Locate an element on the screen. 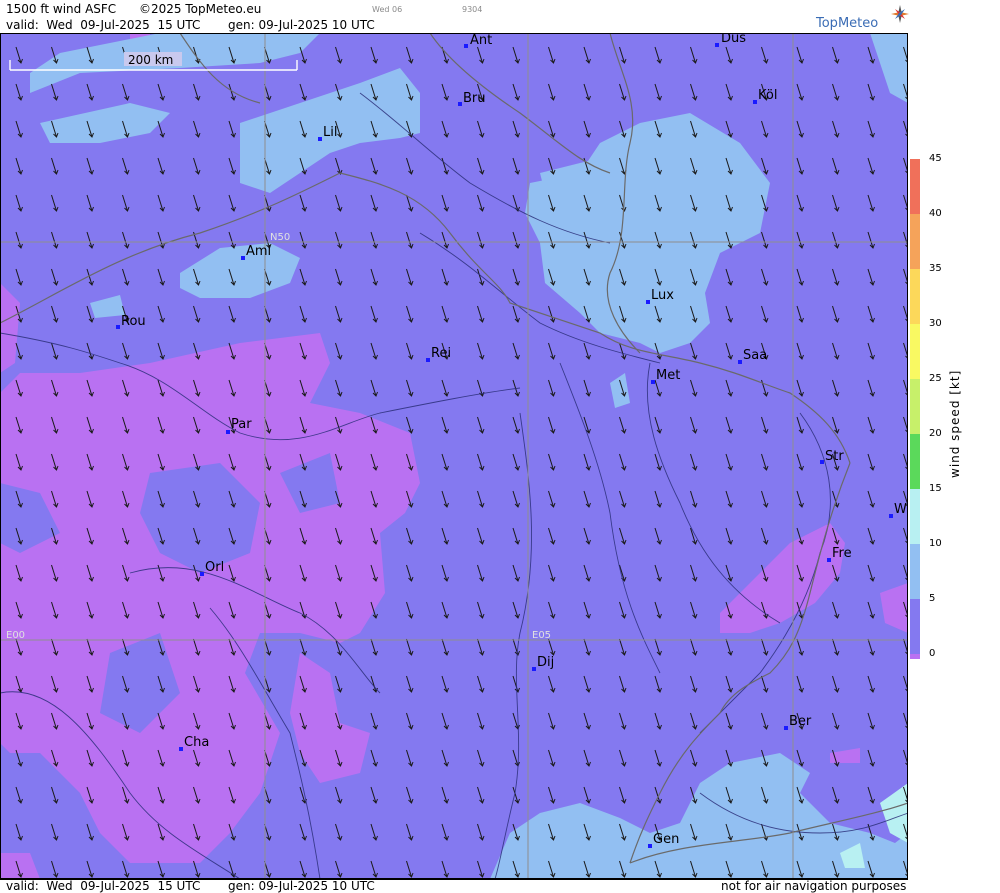 This screenshot has height=893, width=1000. generation-time: gen: 09-Jul-2025 10 UTC is located at coordinates (301, 25).